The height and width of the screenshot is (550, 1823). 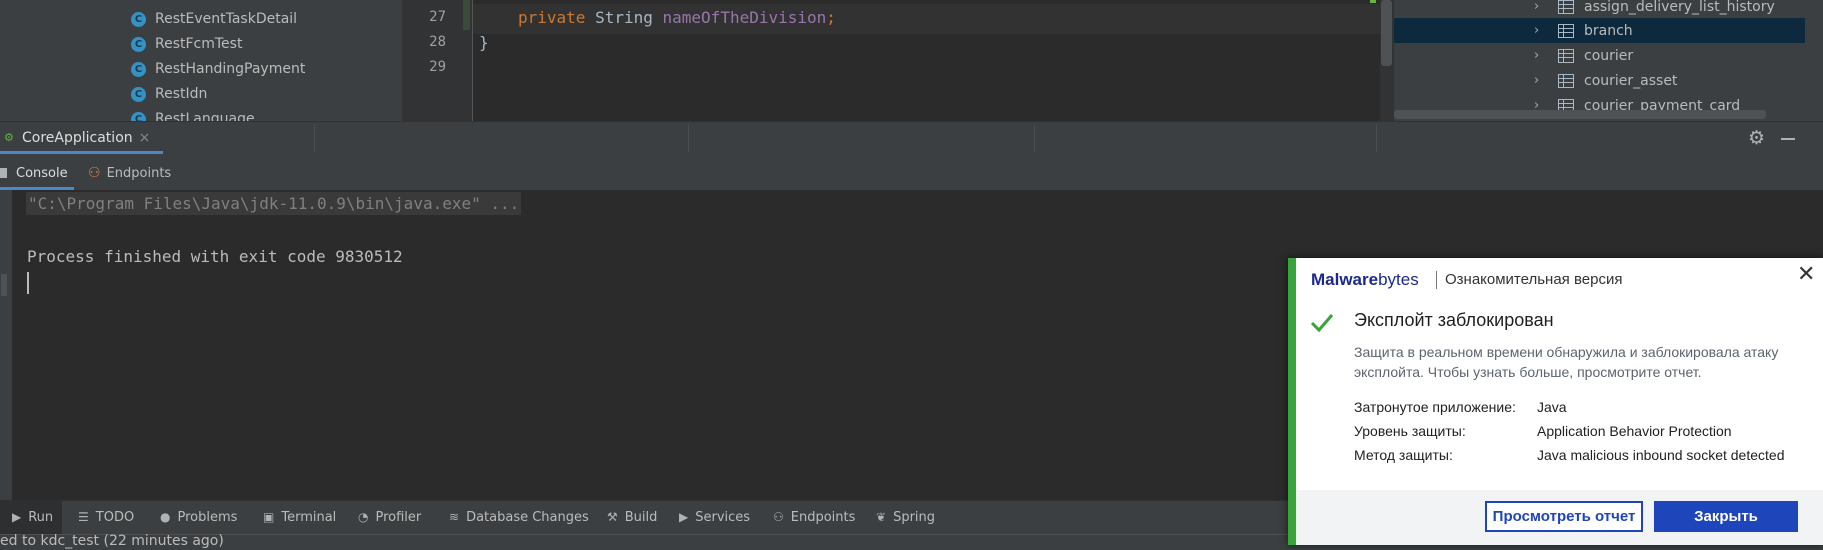 I want to click on play-icon: ▶, so click(x=17, y=517).